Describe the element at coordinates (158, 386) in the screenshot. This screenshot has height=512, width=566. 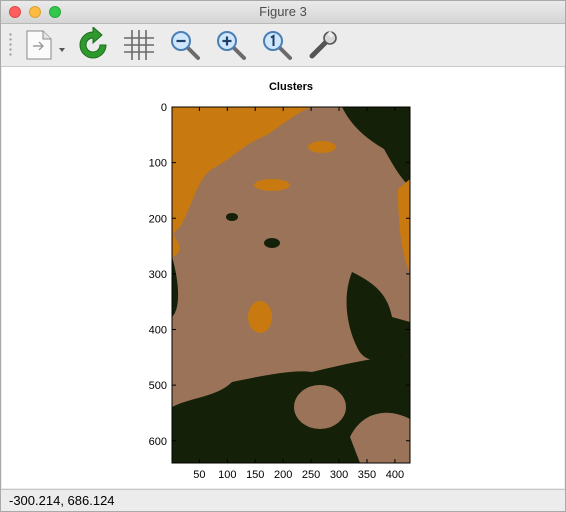
I see `y-tick-label: 500` at that location.